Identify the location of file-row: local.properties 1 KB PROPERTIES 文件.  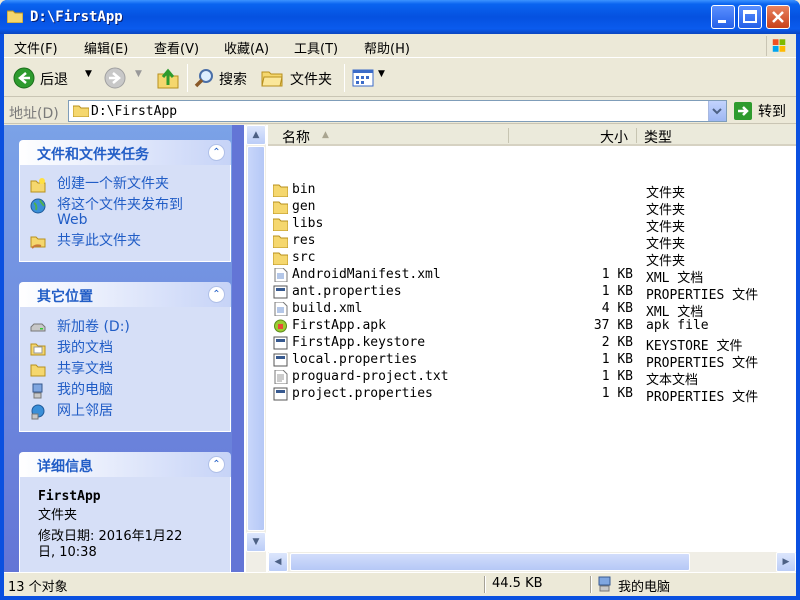
(532, 361).